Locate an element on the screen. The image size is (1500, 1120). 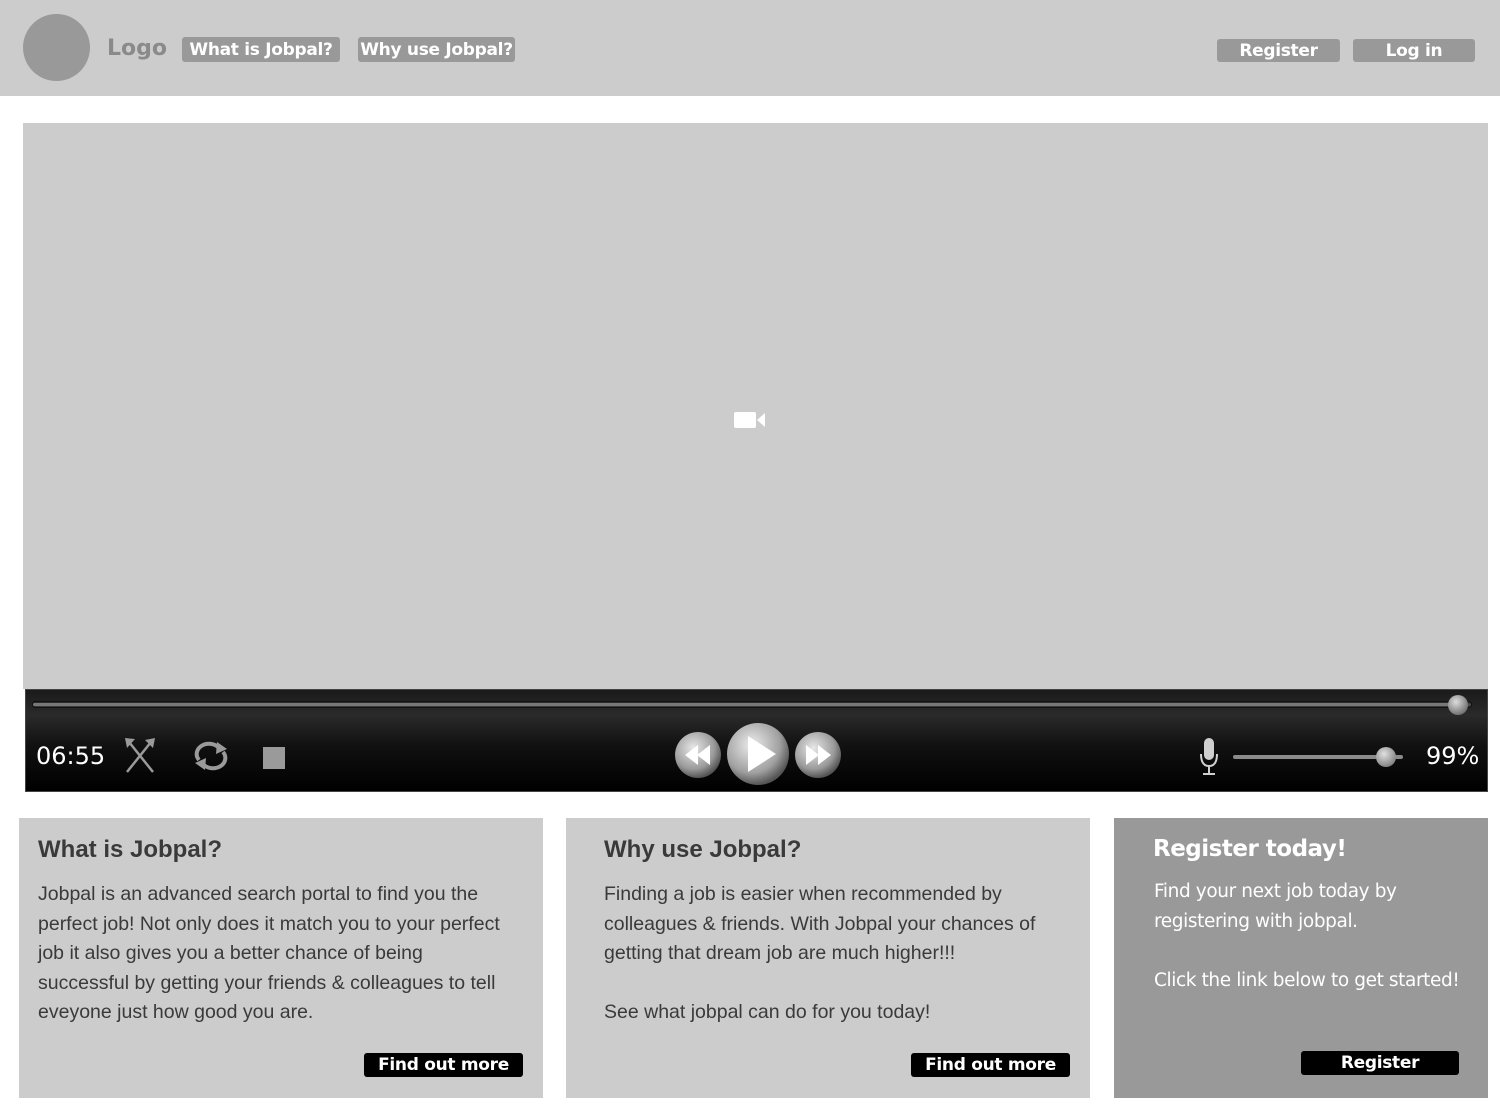
panel-title: Register today! is located at coordinates (1250, 849).